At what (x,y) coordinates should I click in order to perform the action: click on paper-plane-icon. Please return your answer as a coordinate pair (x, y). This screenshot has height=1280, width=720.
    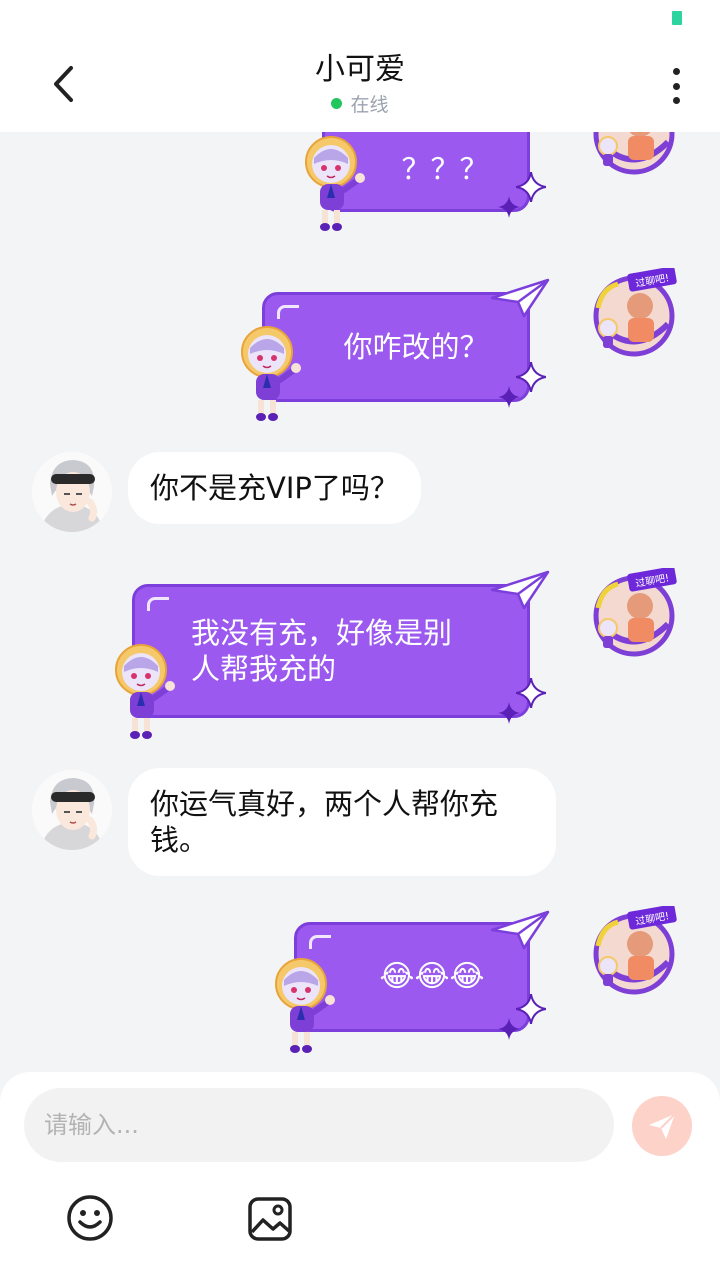
    Looking at the image, I should click on (662, 1126).